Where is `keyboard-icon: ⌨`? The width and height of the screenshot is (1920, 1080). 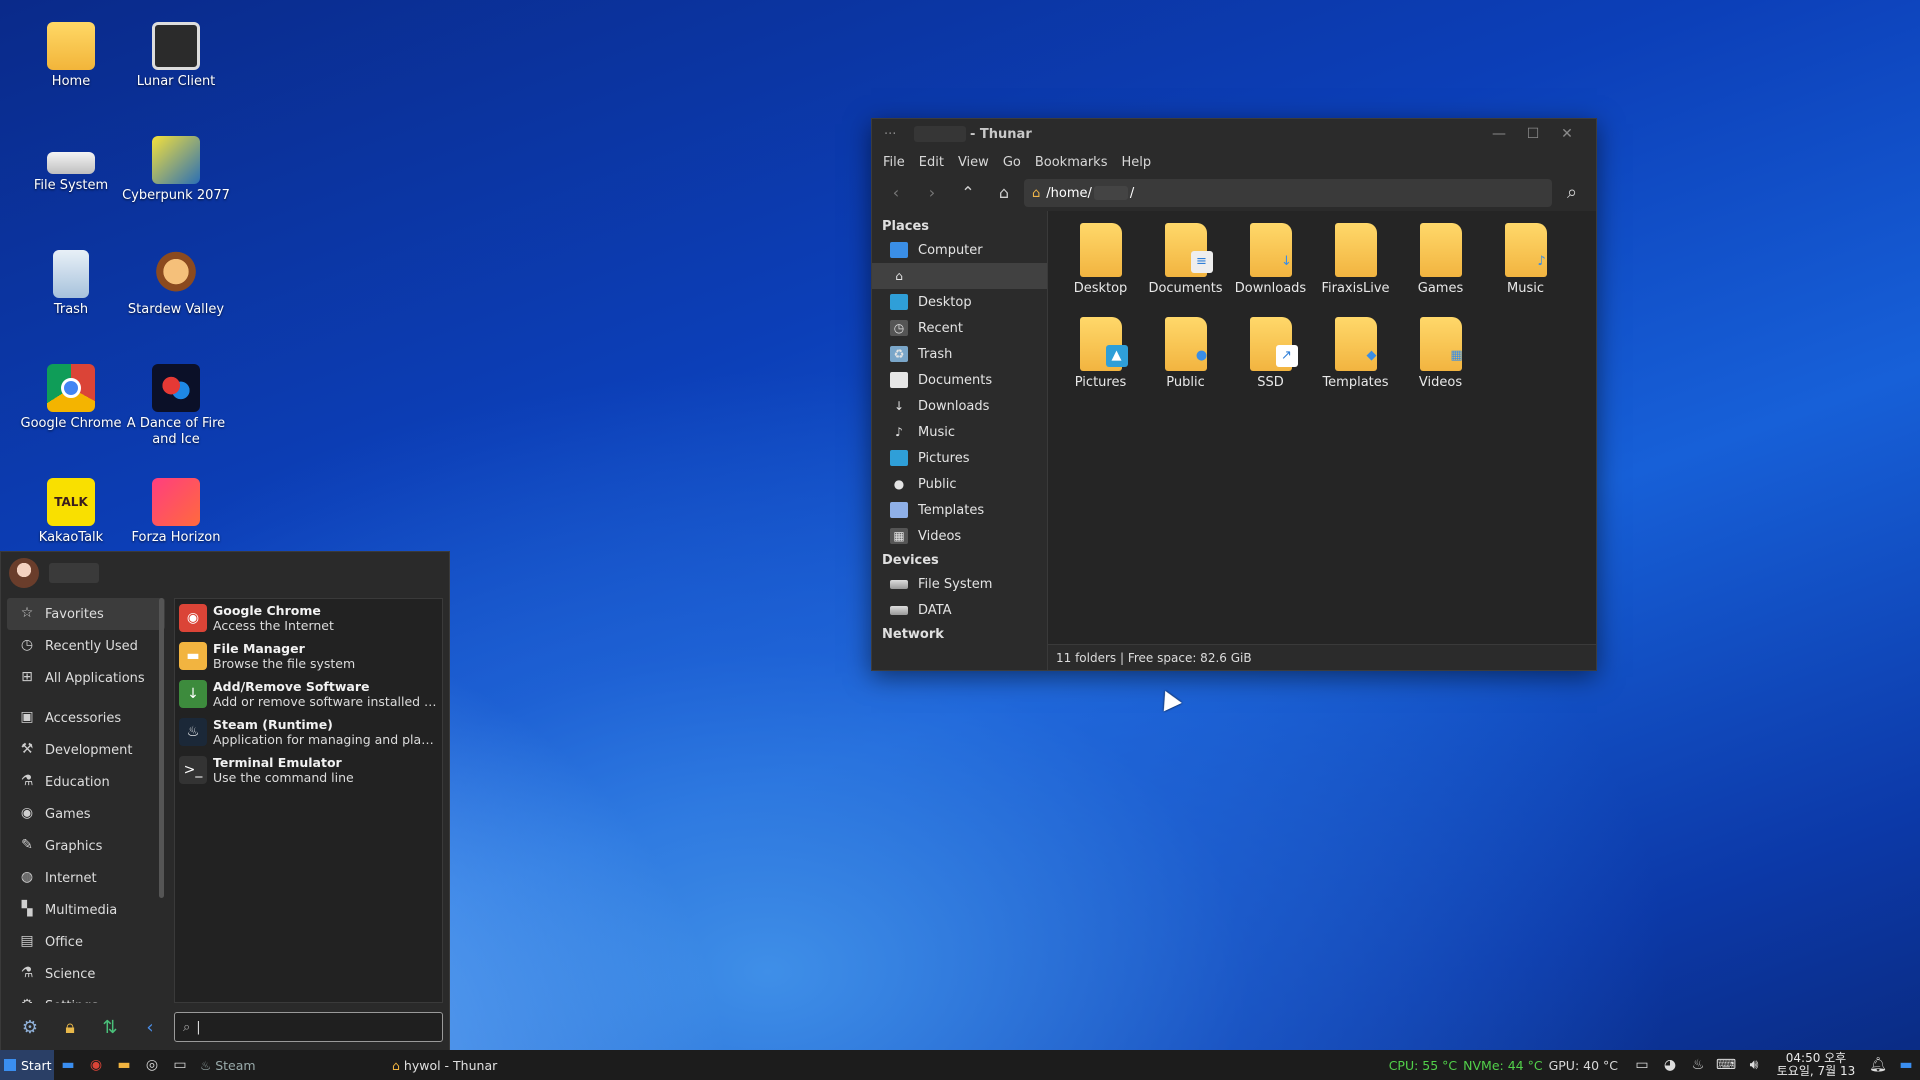 keyboard-icon: ⌨ is located at coordinates (1726, 1065).